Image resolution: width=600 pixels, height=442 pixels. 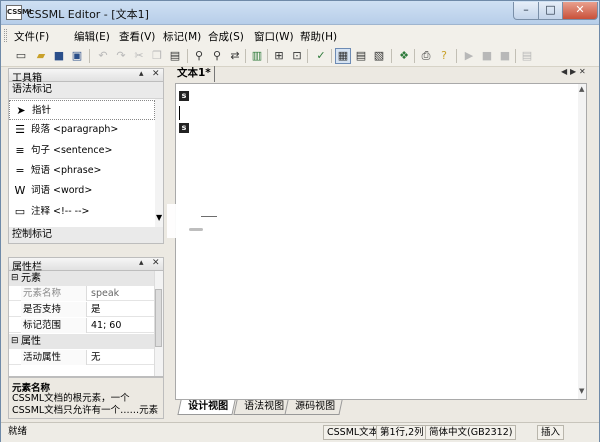 I want to click on toolbox-close-icon: ✕, so click(x=156, y=74).